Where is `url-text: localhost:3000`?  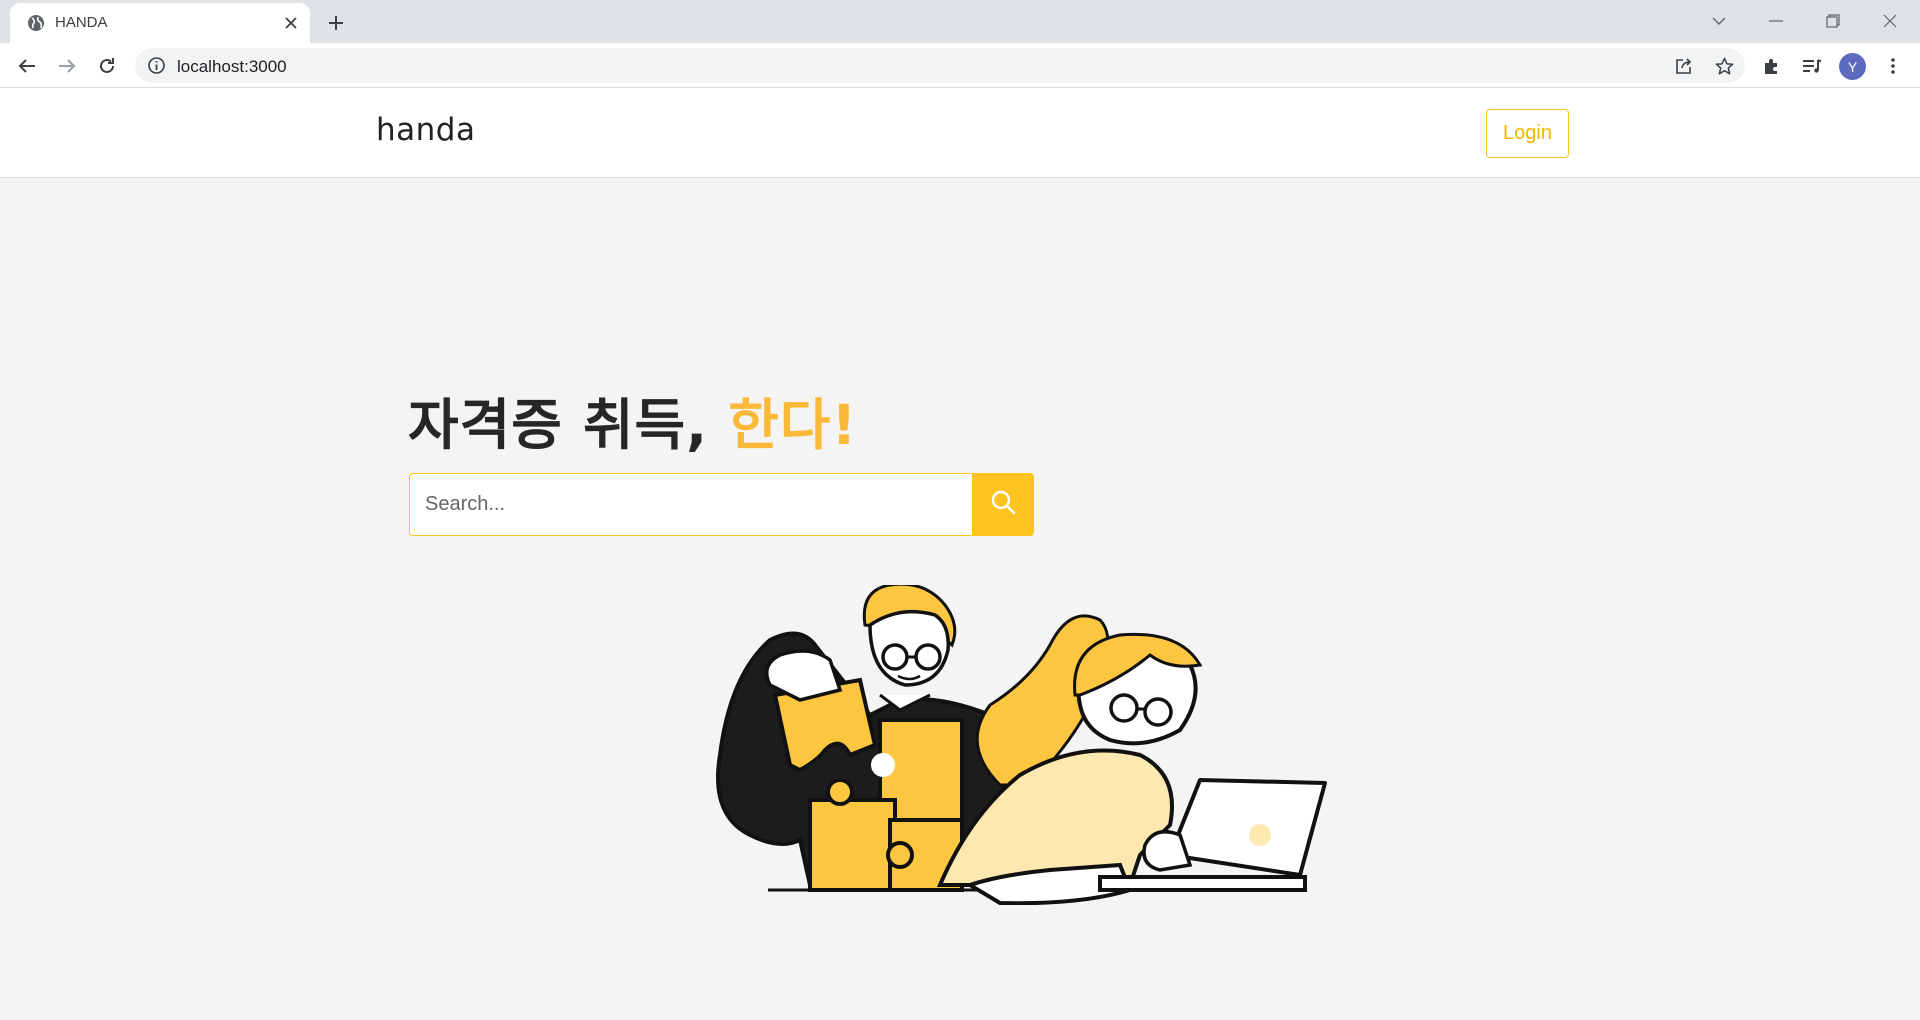
url-text: localhost:3000 is located at coordinates (232, 66).